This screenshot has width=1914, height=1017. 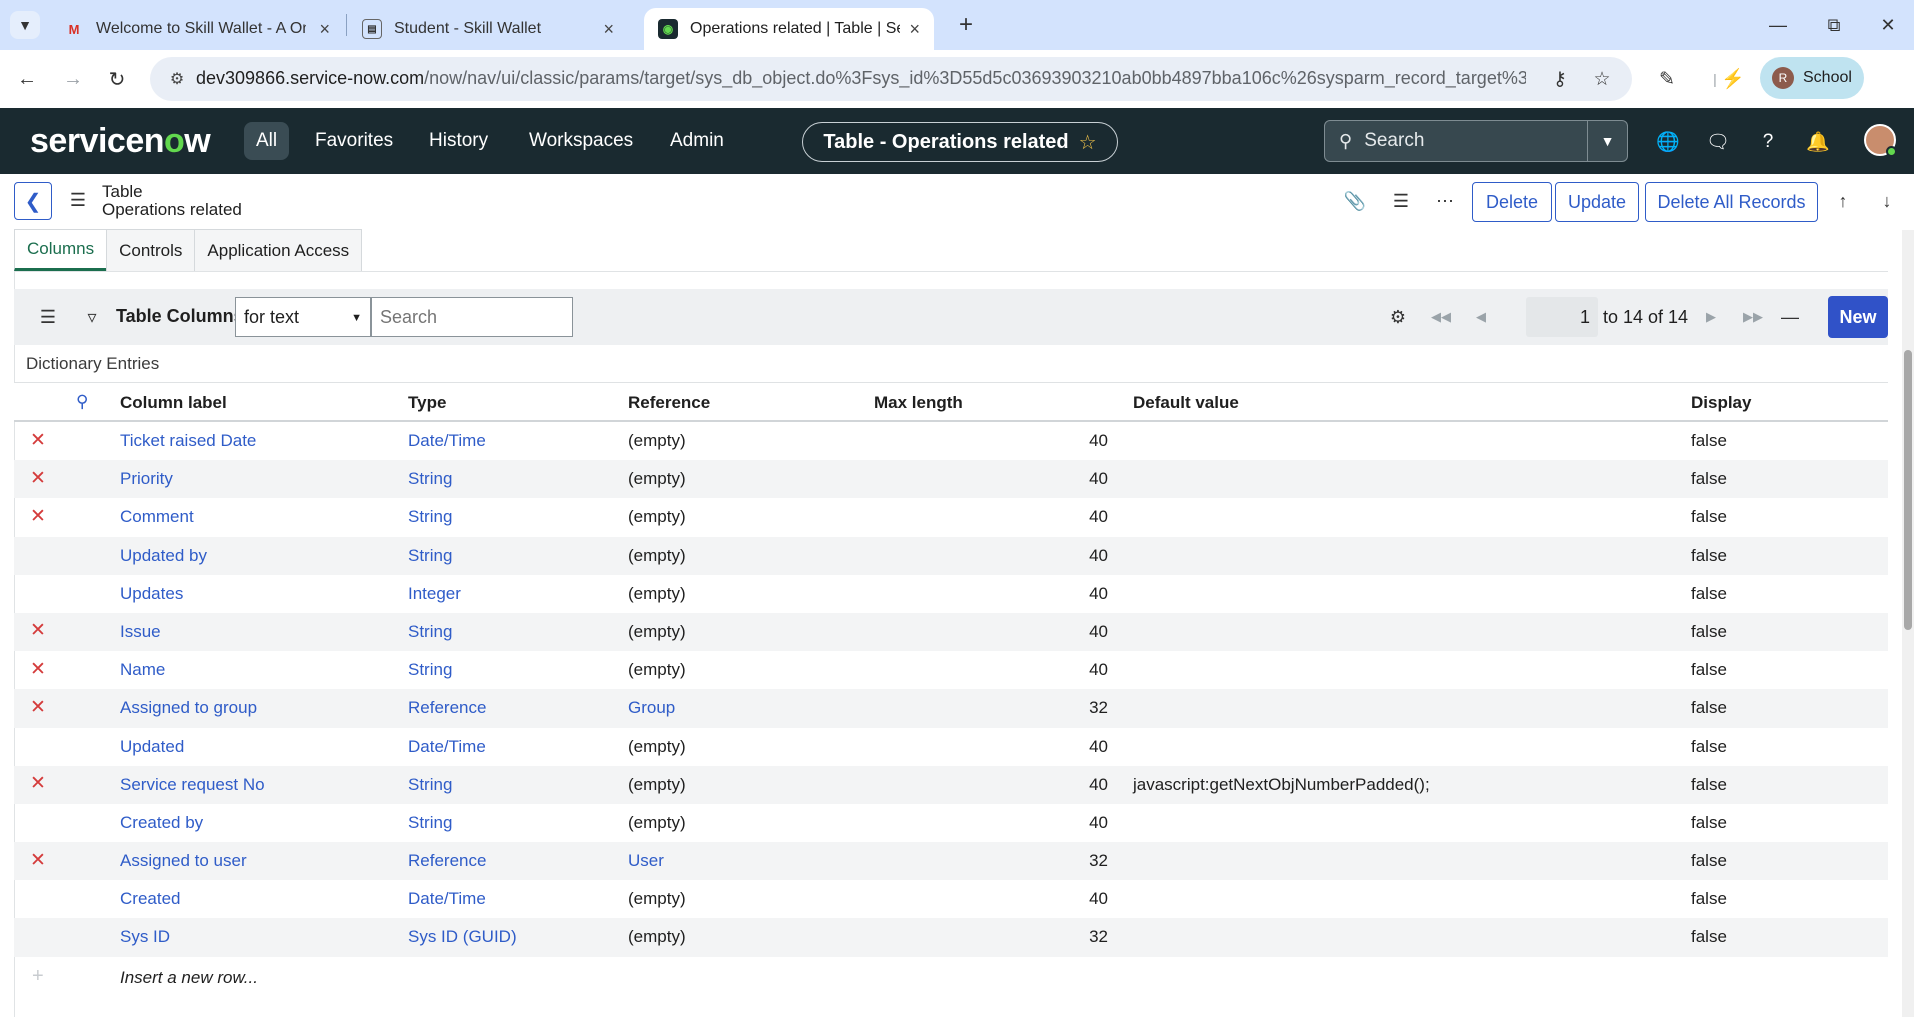 I want to click on nav-history: History, so click(x=458, y=141).